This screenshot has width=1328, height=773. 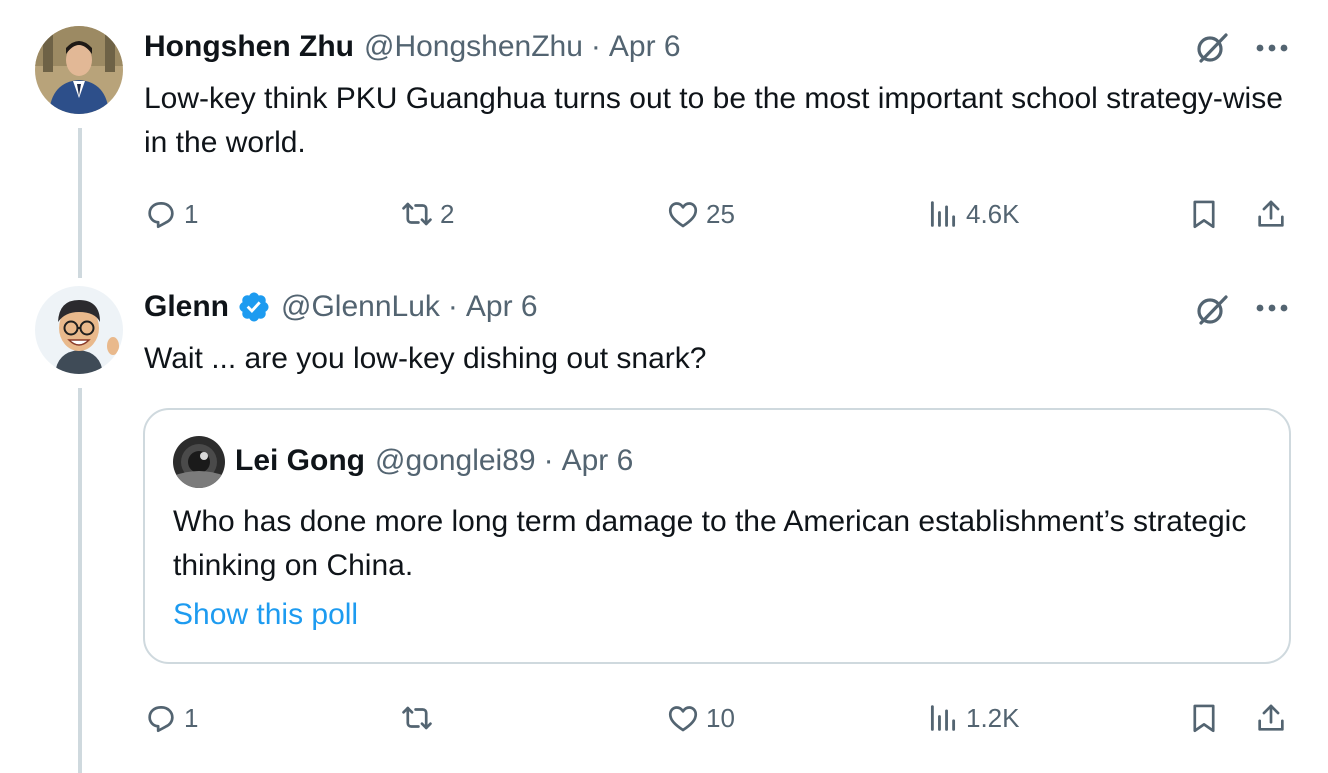 I want to click on views-button: 1.2K, so click(x=973, y=718).